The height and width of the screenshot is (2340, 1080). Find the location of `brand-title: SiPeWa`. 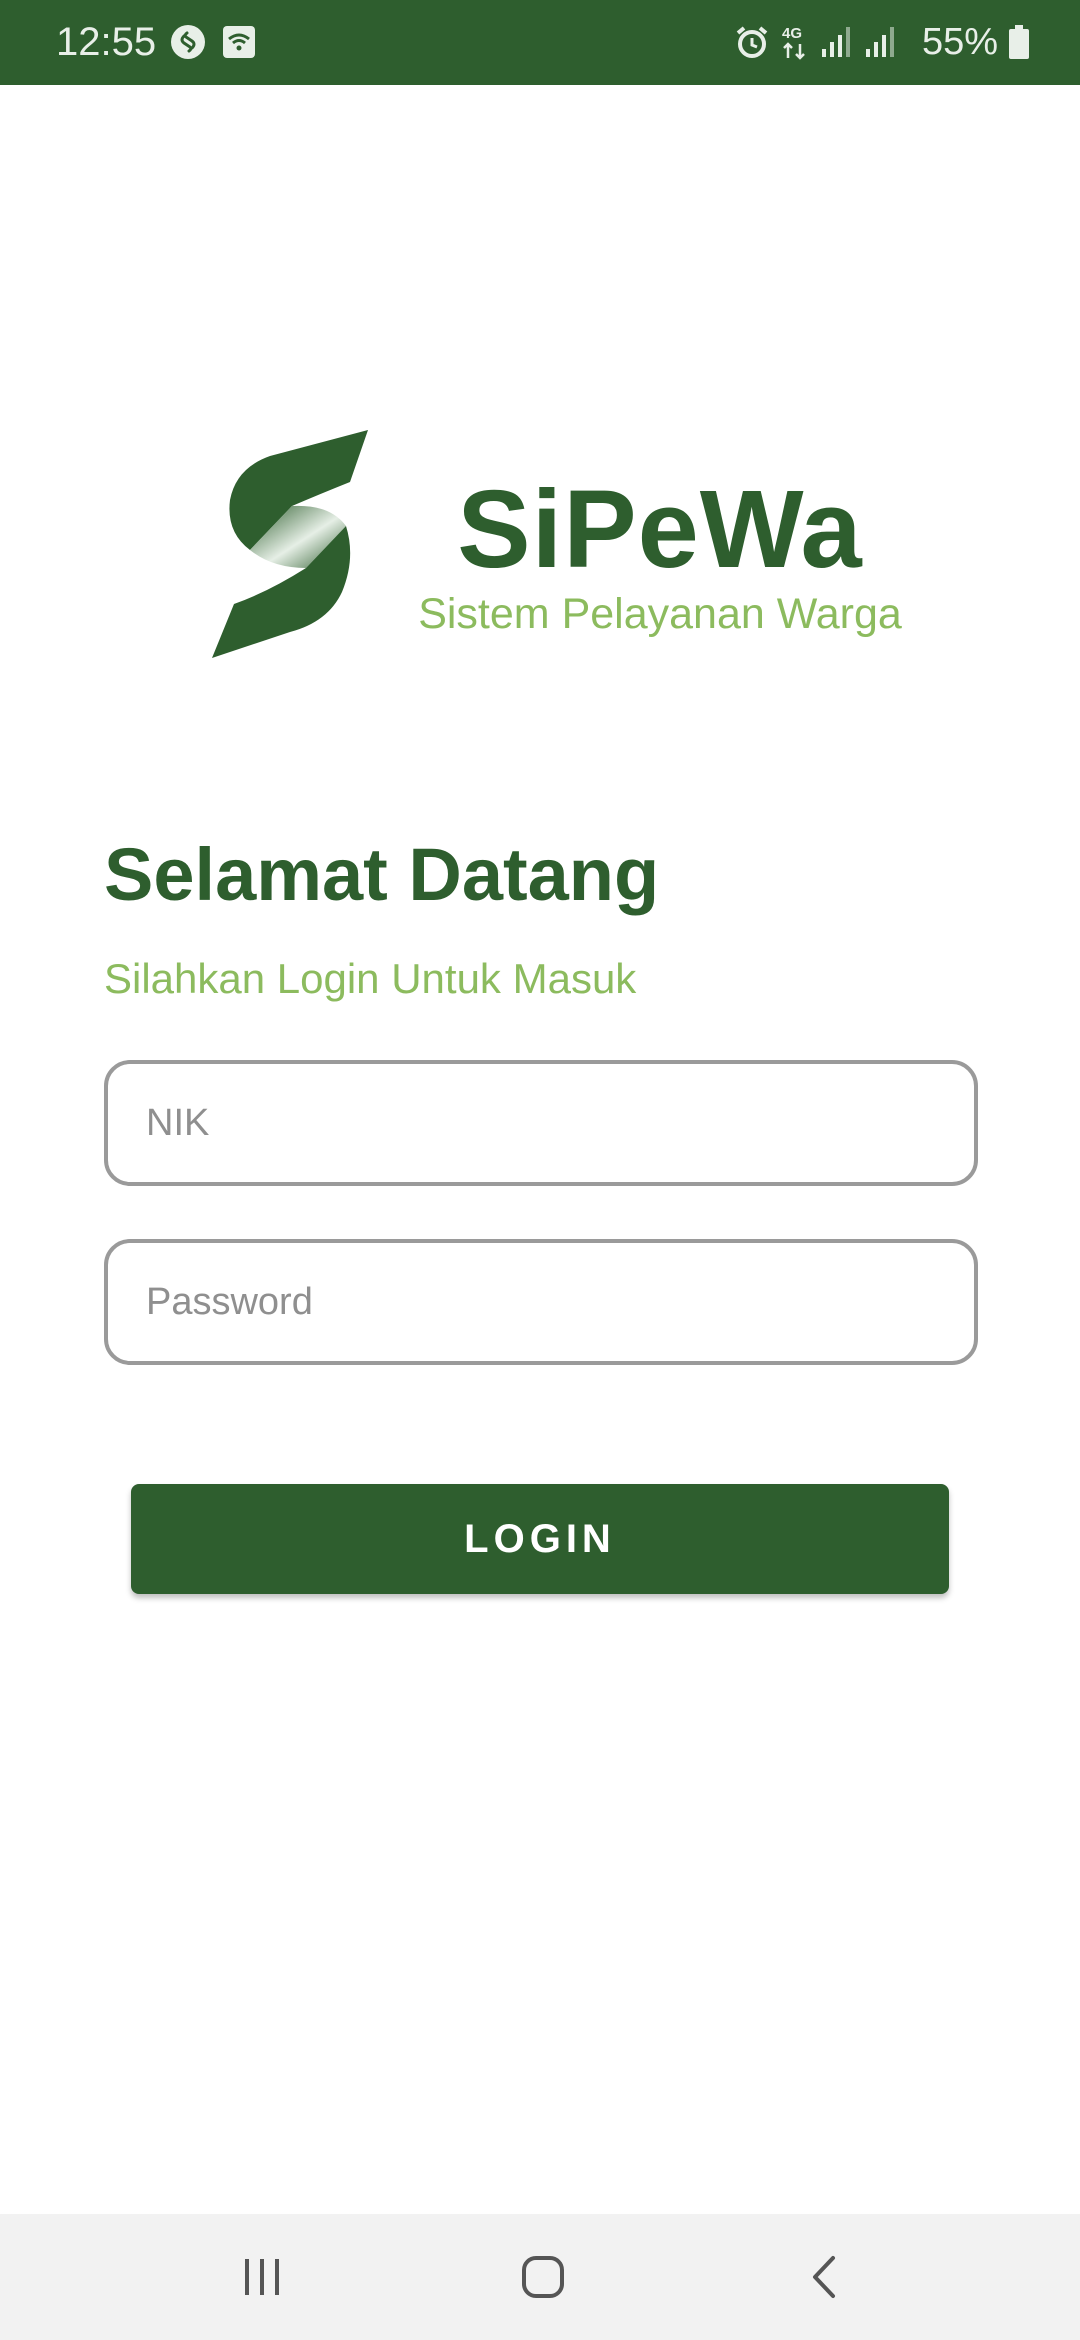

brand-title: SiPeWa is located at coordinates (660, 529).